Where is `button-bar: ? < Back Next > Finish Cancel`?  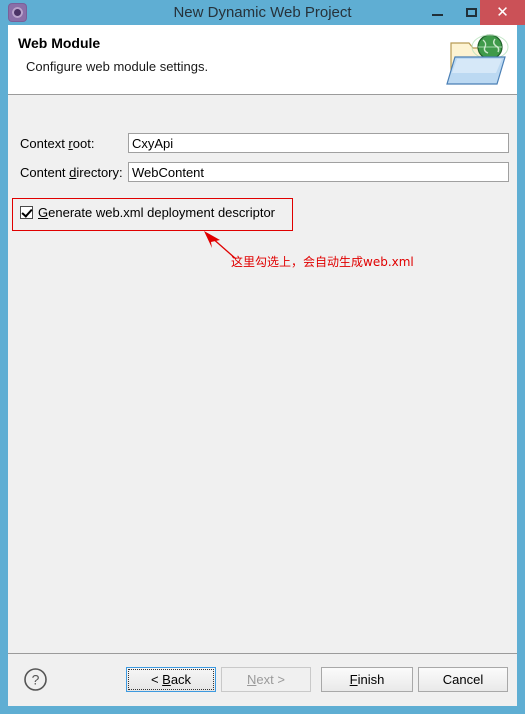
button-bar: ? < Back Next > Finish Cancel is located at coordinates (262, 679).